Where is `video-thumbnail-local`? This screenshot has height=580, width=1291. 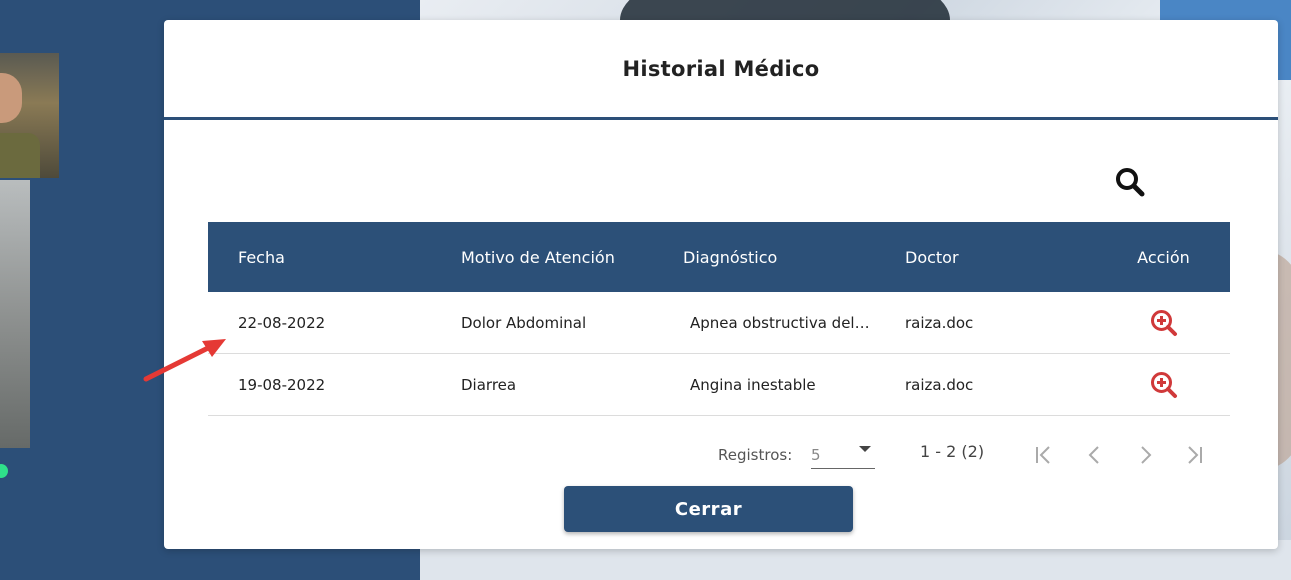 video-thumbnail-local is located at coordinates (15, 314).